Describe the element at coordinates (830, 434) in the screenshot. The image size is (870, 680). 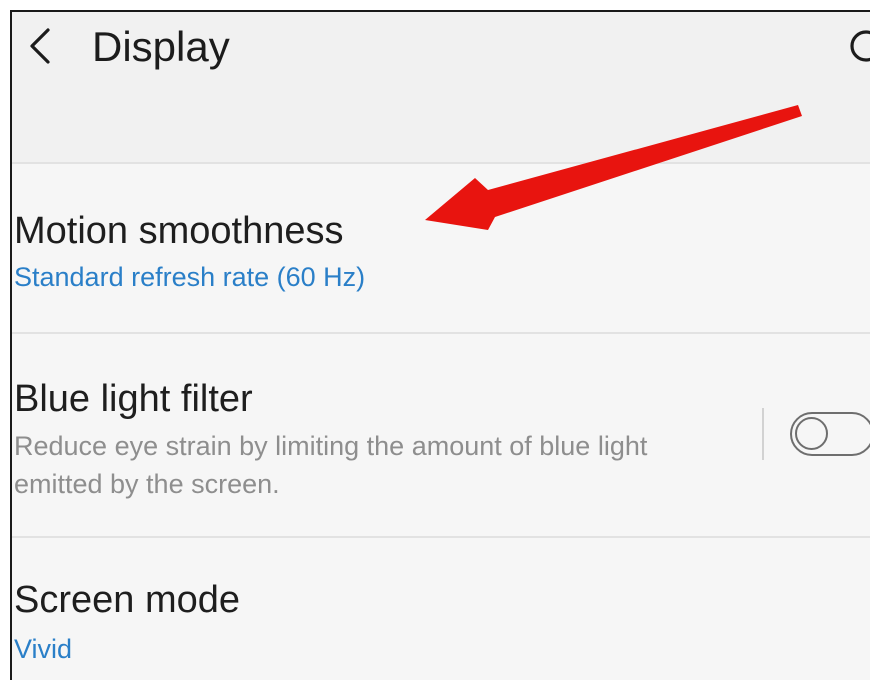
I see `blue-light-filter-toggle` at that location.